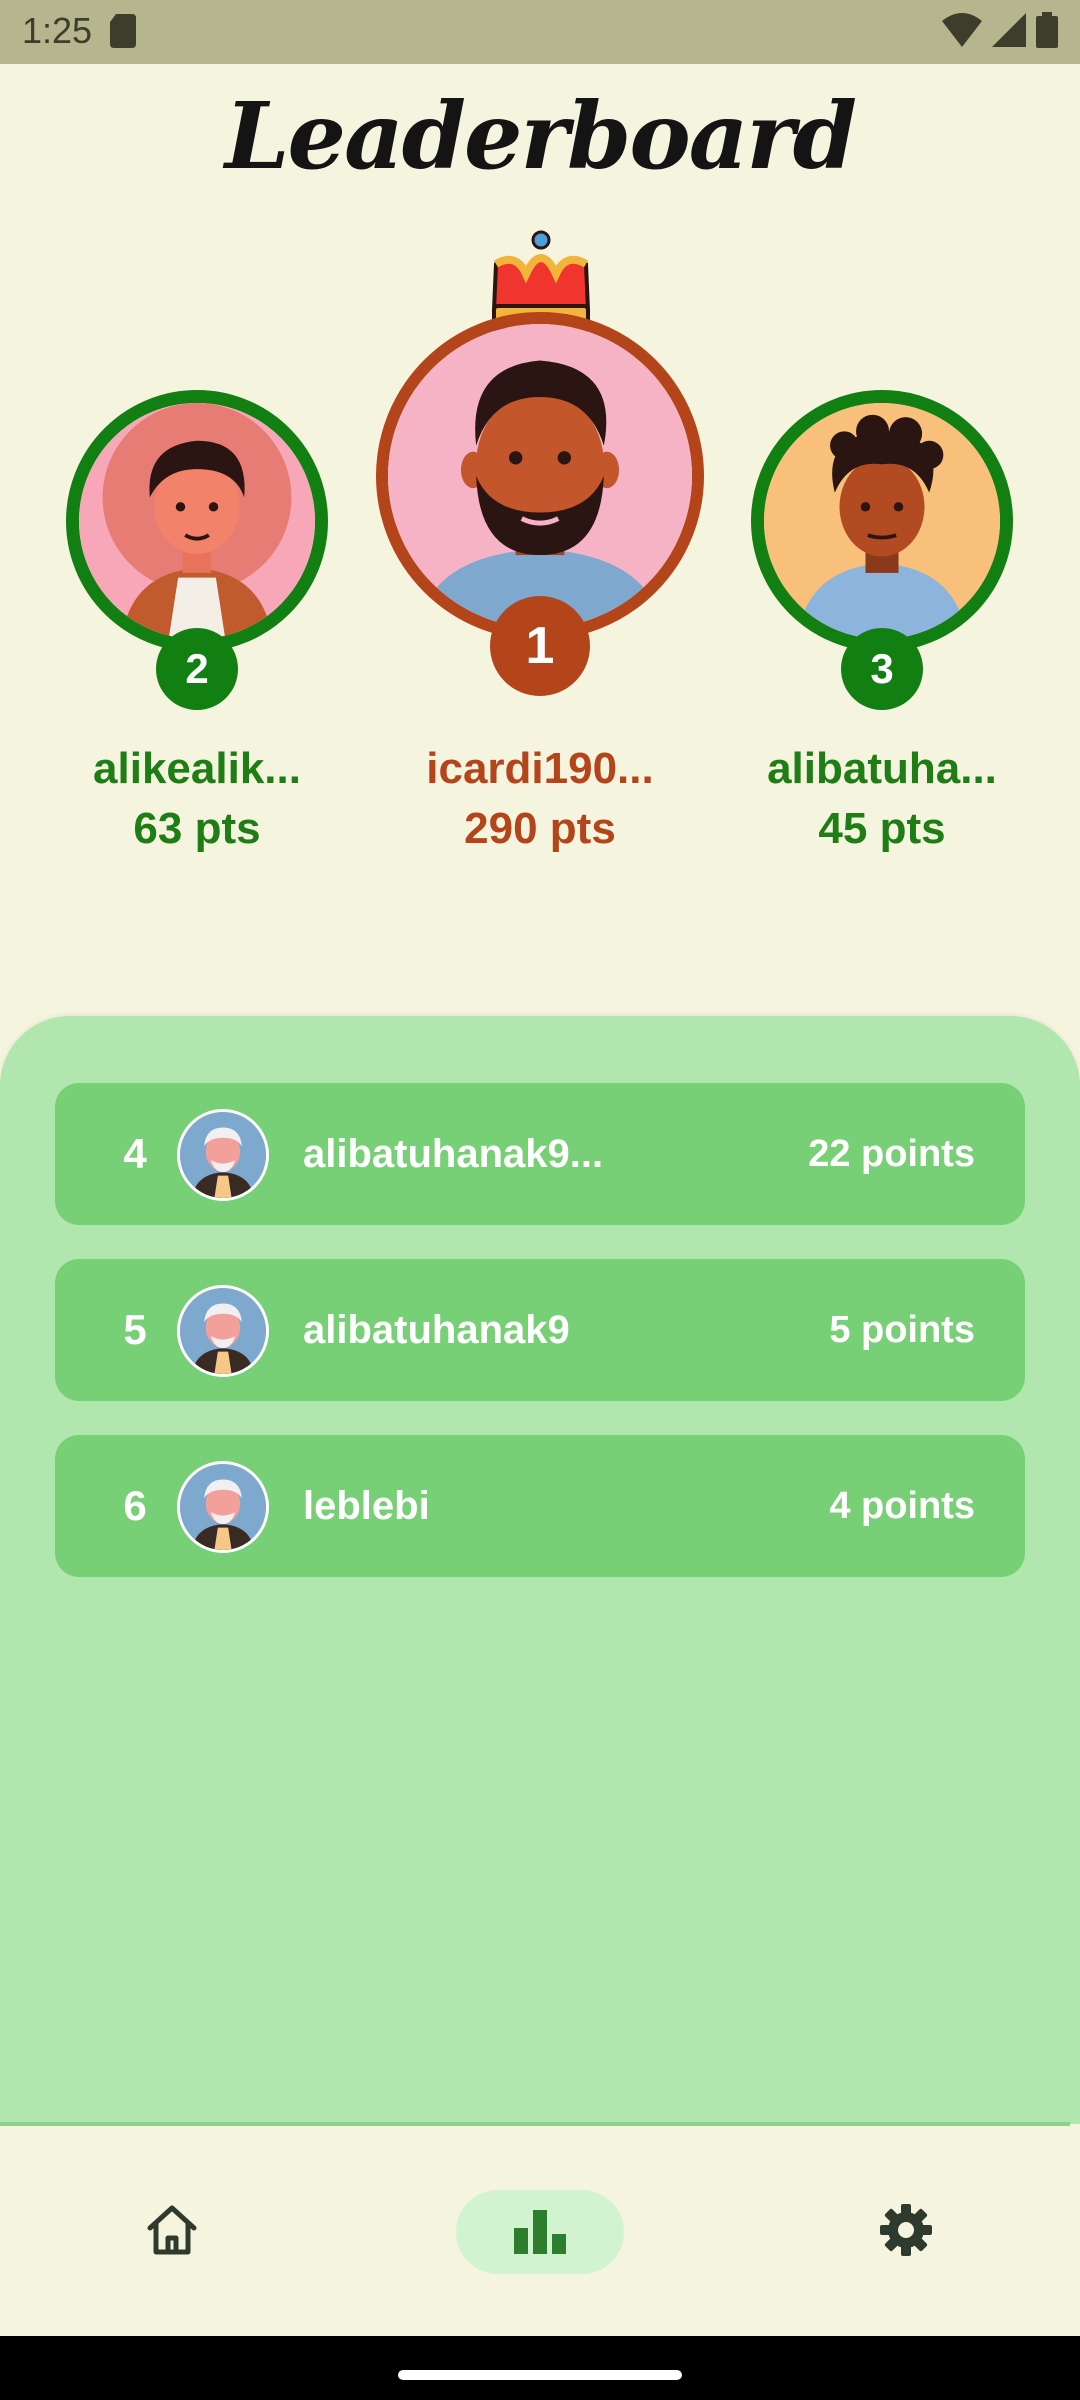 This screenshot has height=2400, width=1080. I want to click on home-icon, so click(172, 2232).